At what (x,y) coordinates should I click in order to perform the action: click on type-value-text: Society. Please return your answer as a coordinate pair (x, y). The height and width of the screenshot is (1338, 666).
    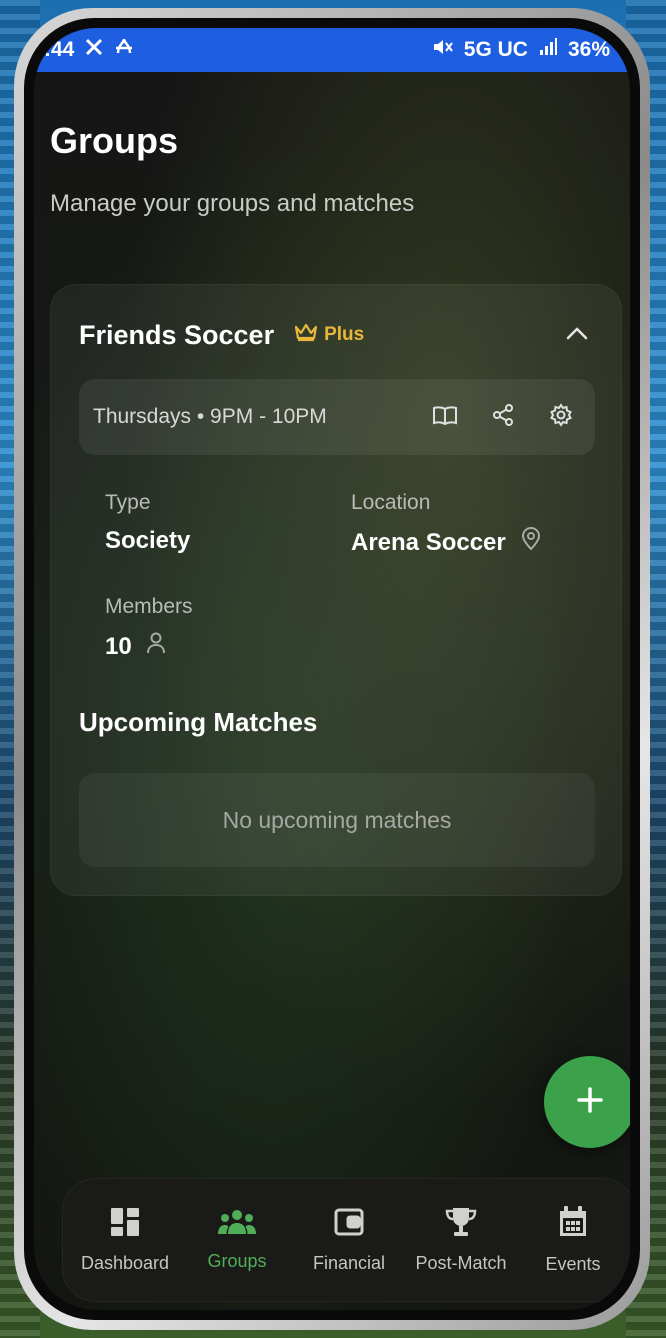
    Looking at the image, I should click on (148, 540).